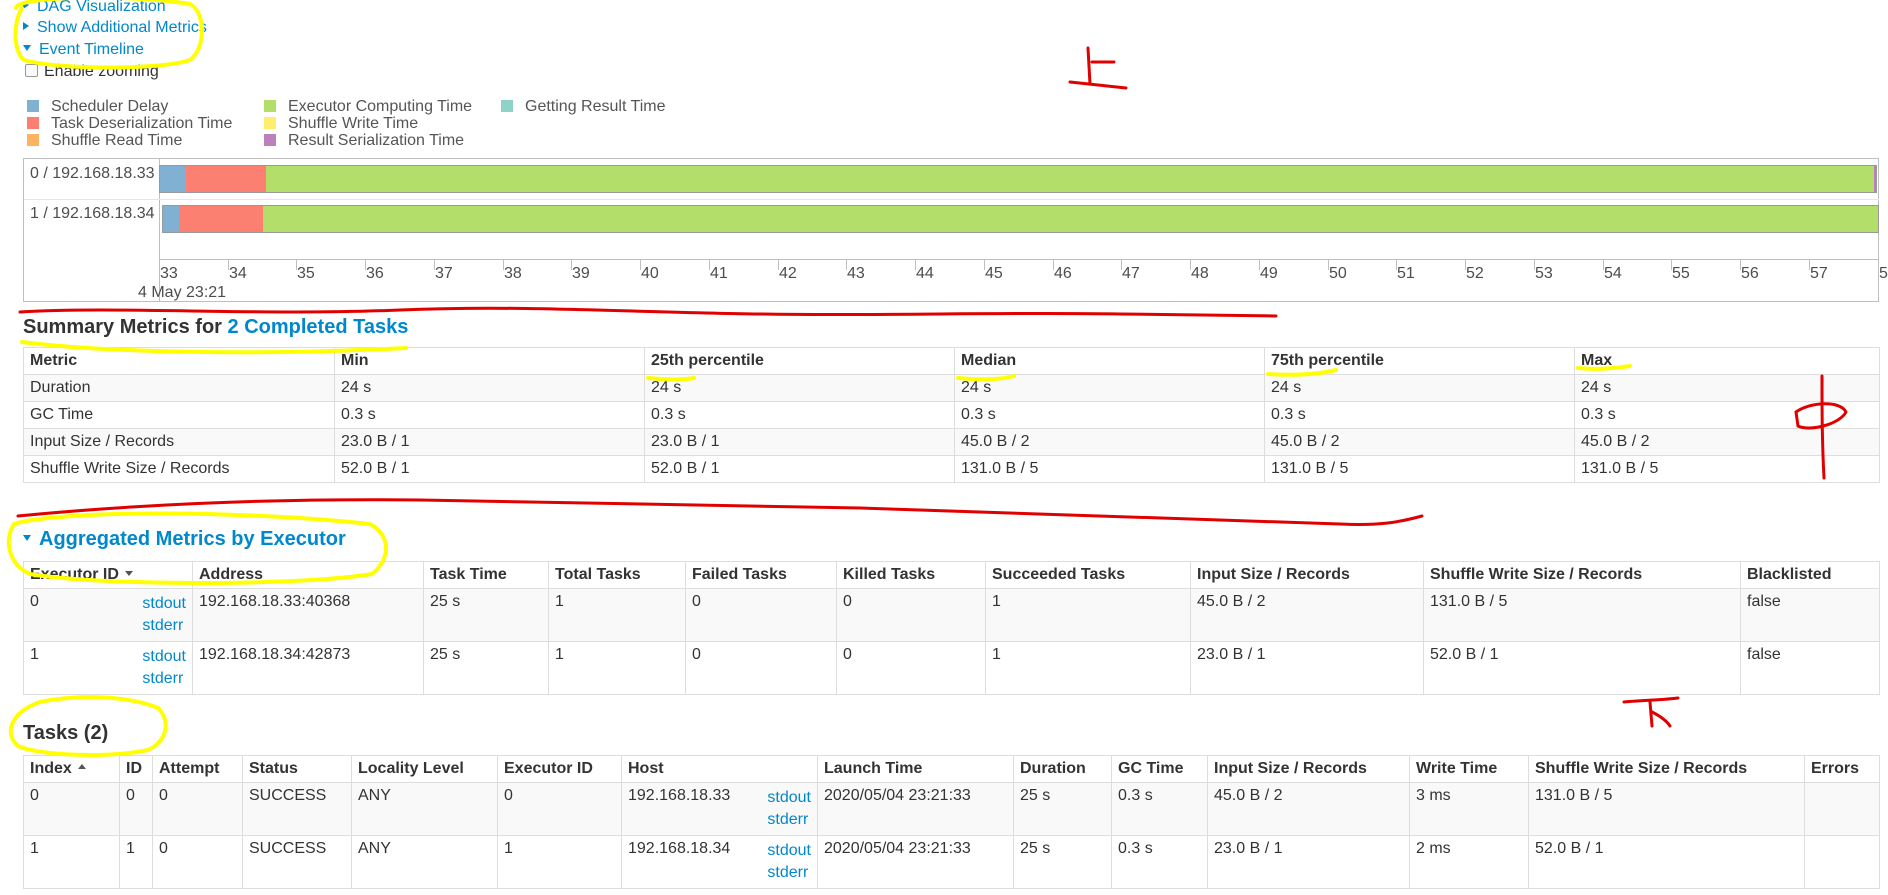  I want to click on timeline-row-divider, so click(951, 199).